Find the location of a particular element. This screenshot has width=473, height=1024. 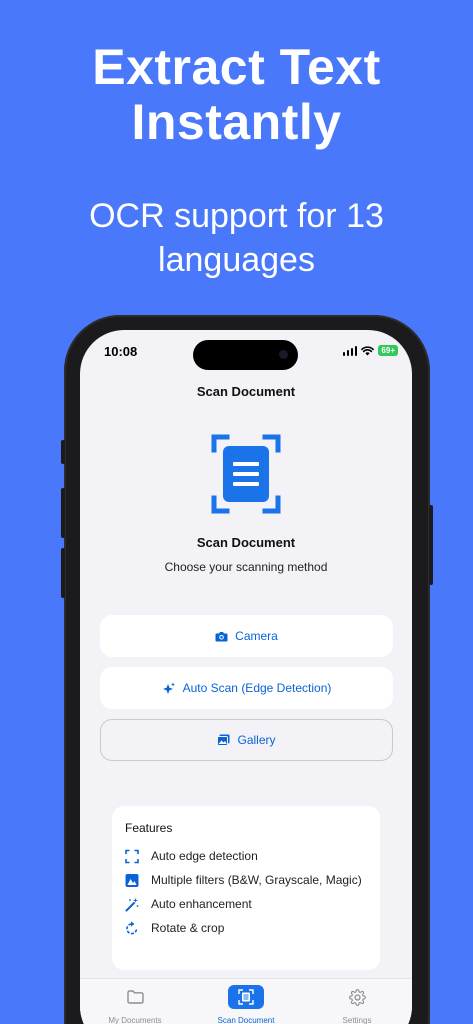

tab-label: My Documents is located at coordinates (135, 1020).